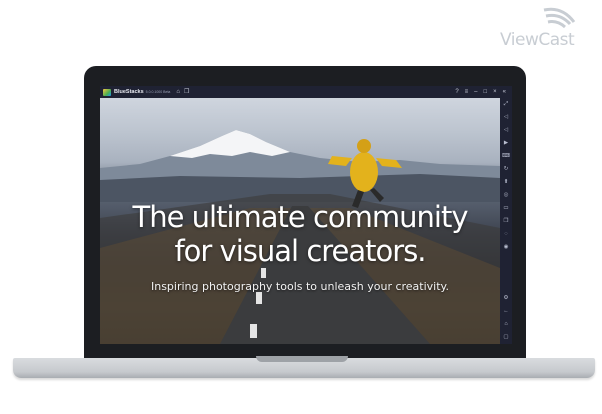 The image size is (602, 414). I want to click on fullscreen-icon: ⤢, so click(506, 104).